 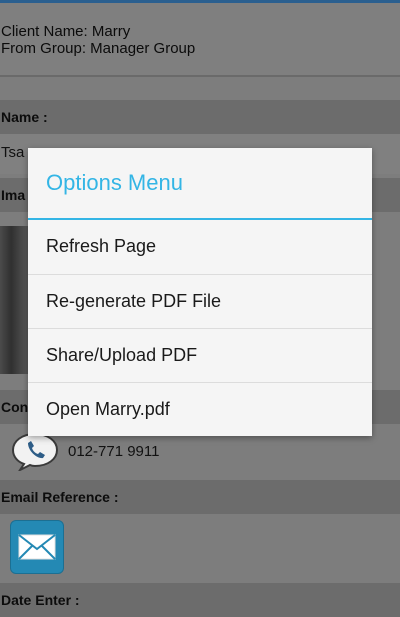 I want to click on document-image-thumbnail, so click(x=14, y=300).